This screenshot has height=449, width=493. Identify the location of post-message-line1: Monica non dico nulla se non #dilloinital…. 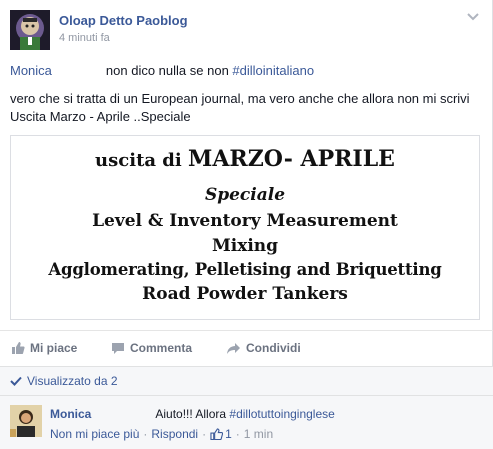
(162, 71).